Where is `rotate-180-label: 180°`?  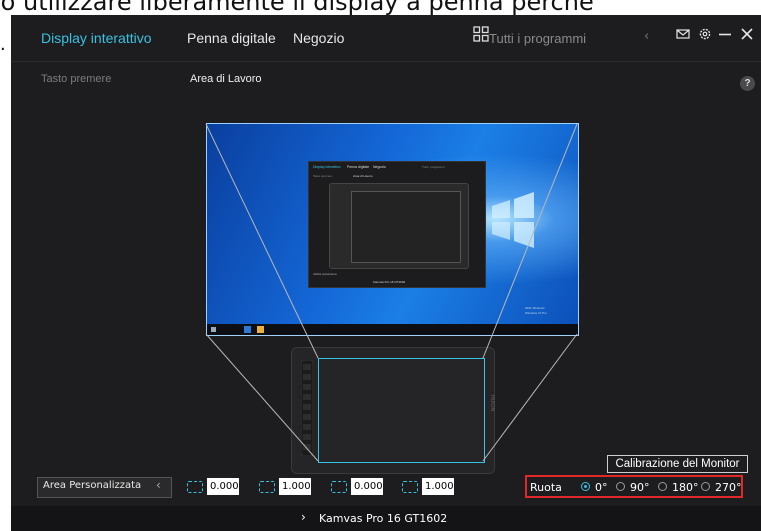 rotate-180-label: 180° is located at coordinates (685, 487).